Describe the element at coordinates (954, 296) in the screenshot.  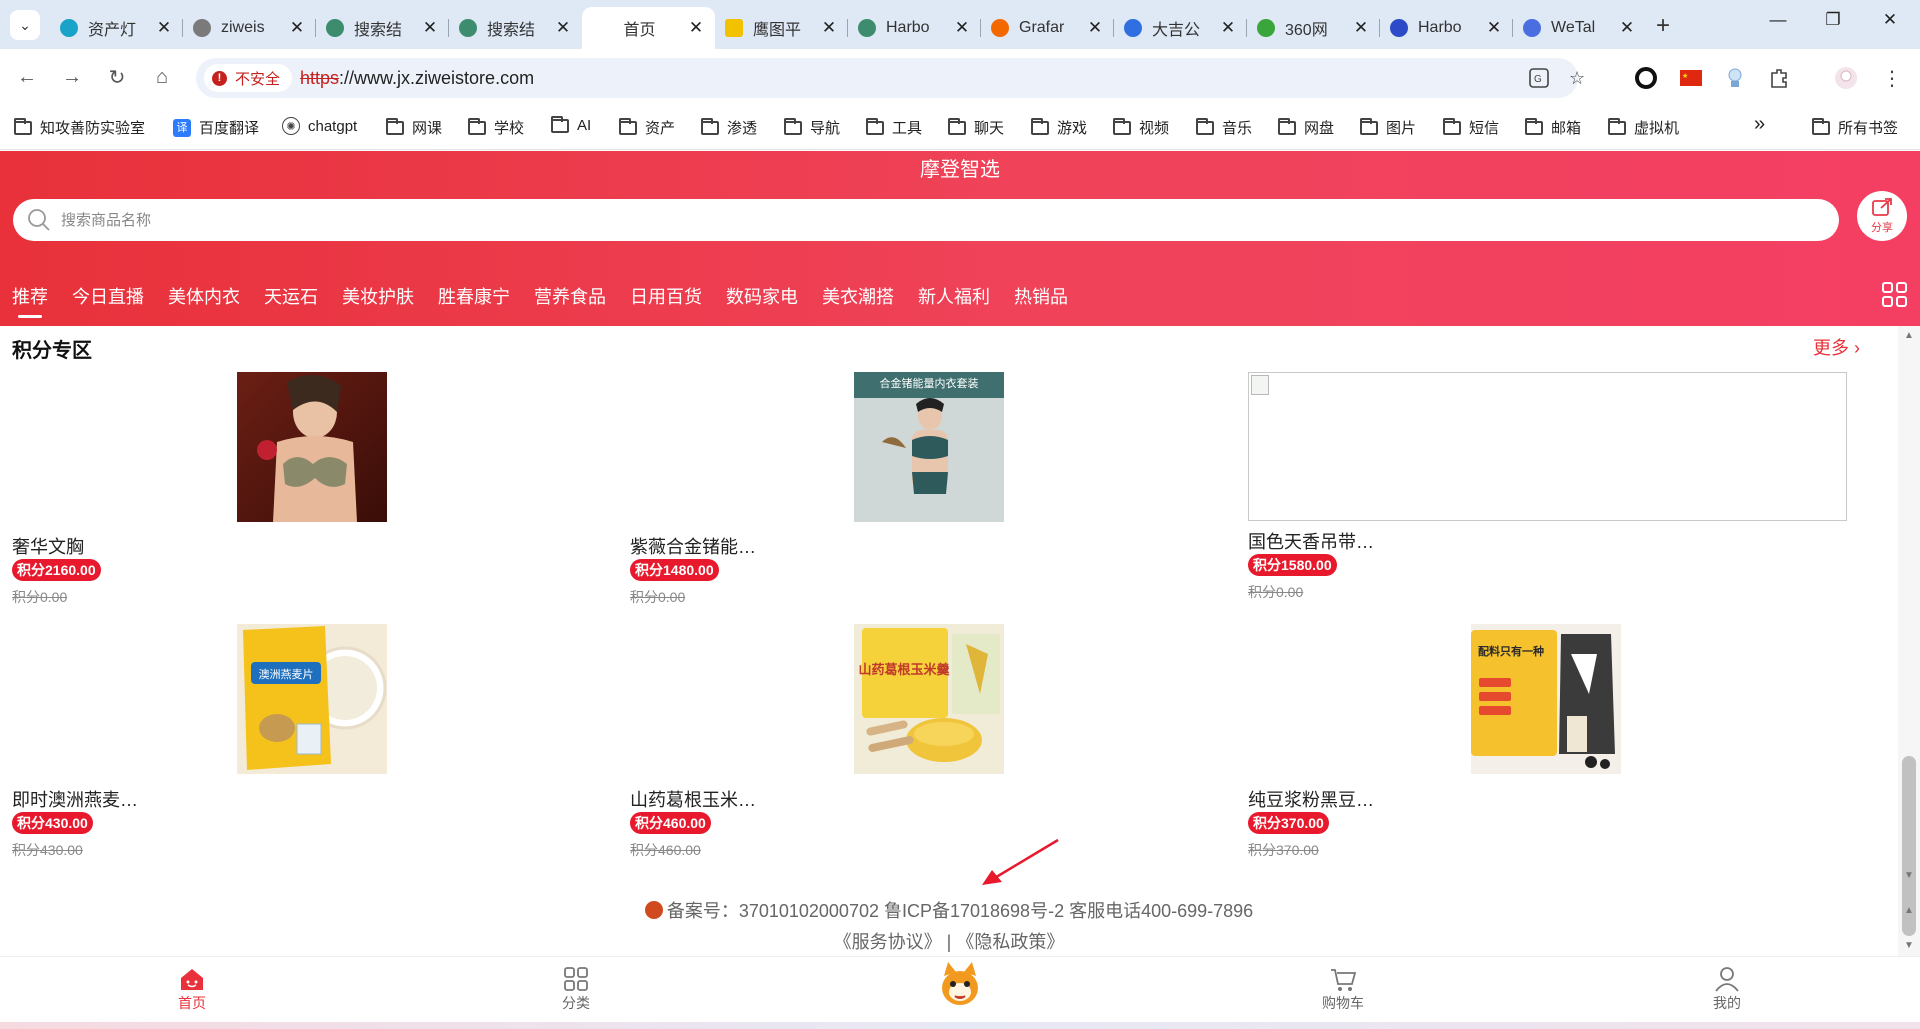
I see `category-tab: 新人福利` at that location.